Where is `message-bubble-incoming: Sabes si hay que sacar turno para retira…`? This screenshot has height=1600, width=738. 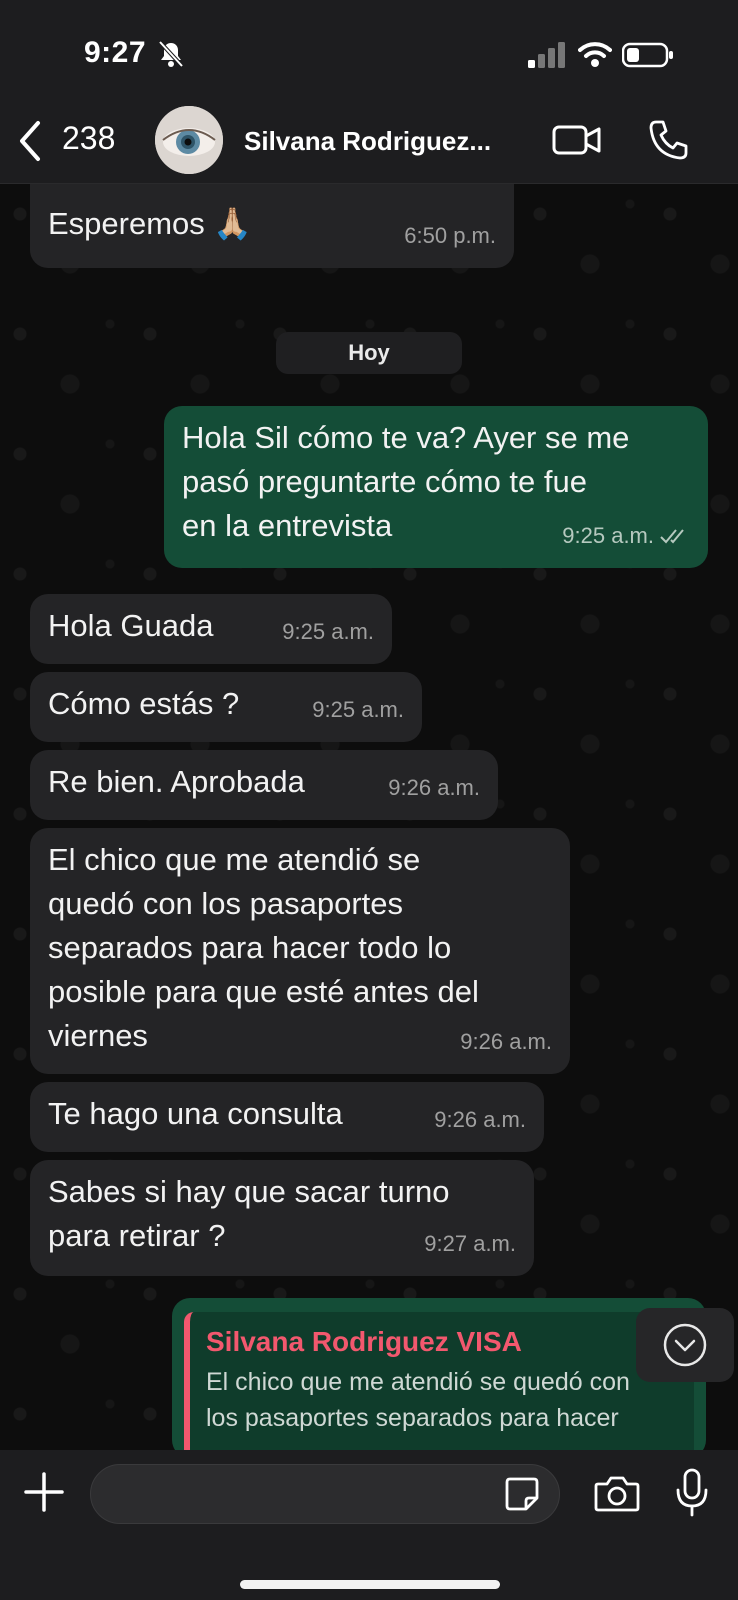
message-bubble-incoming: Sabes si hay que sacar turno para retira… is located at coordinates (282, 1218).